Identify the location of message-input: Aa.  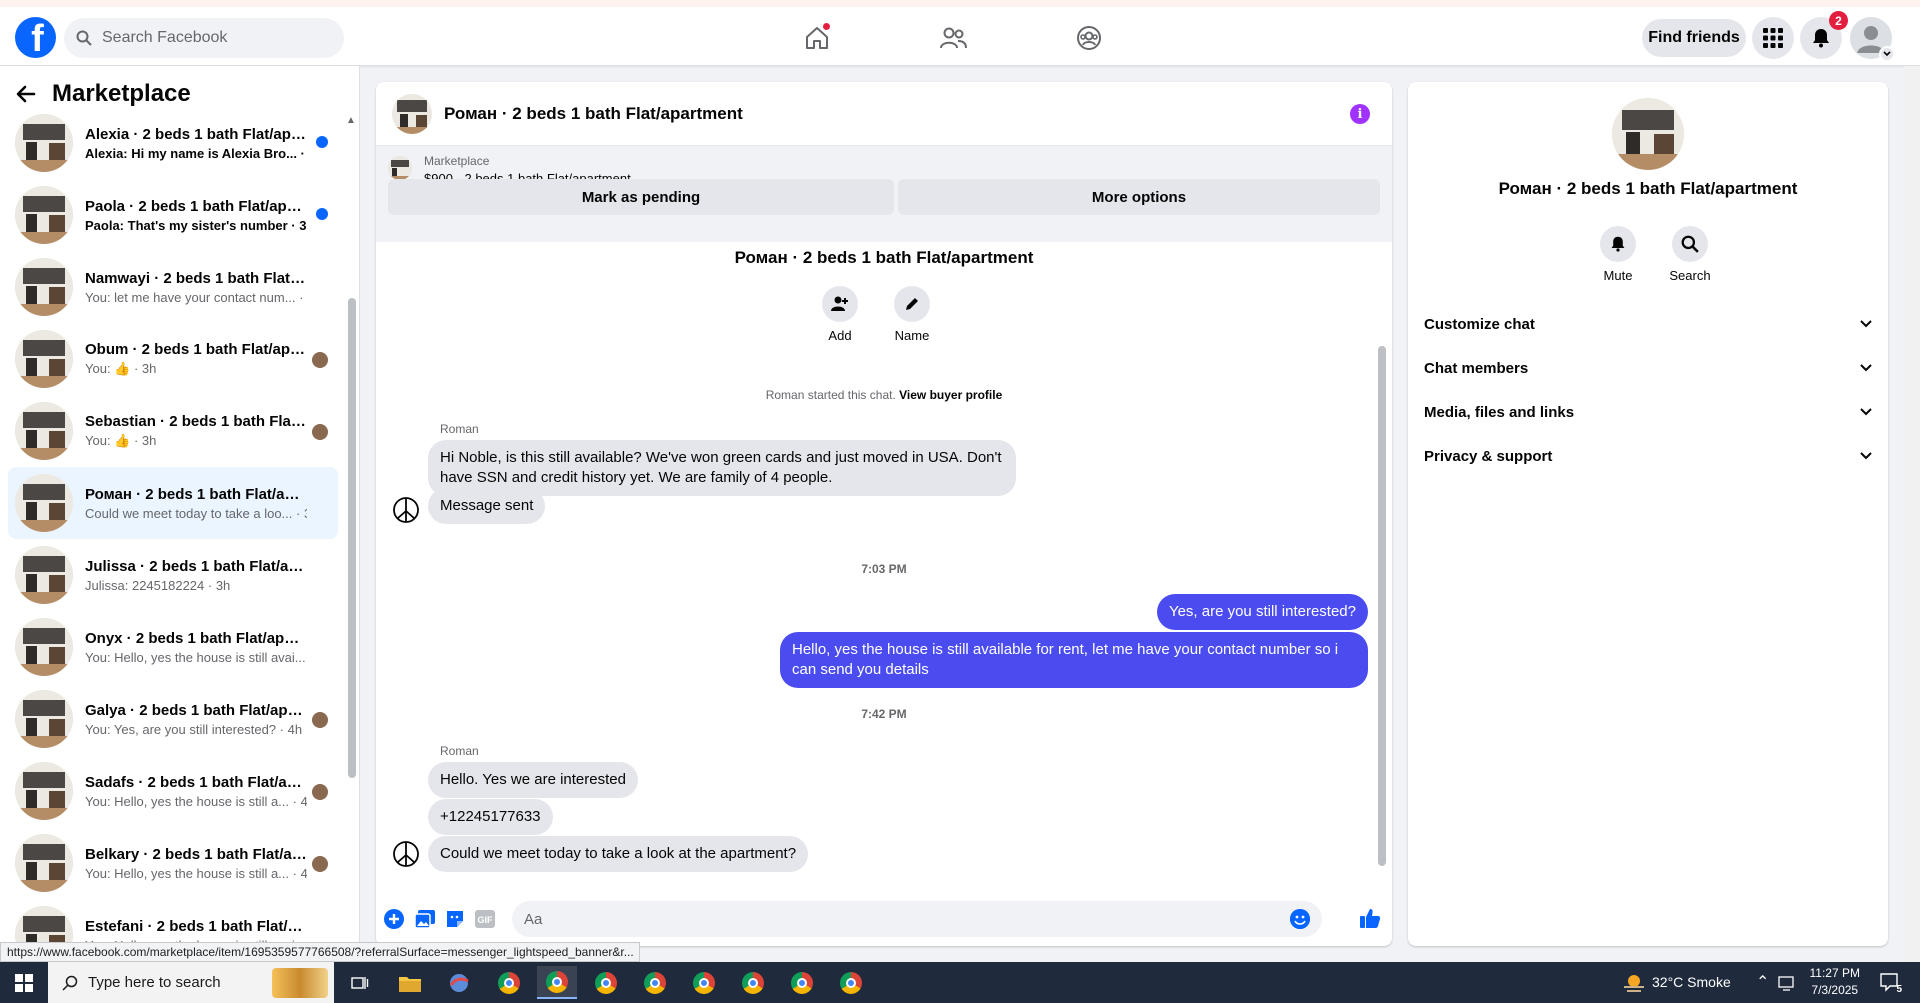
(917, 919).